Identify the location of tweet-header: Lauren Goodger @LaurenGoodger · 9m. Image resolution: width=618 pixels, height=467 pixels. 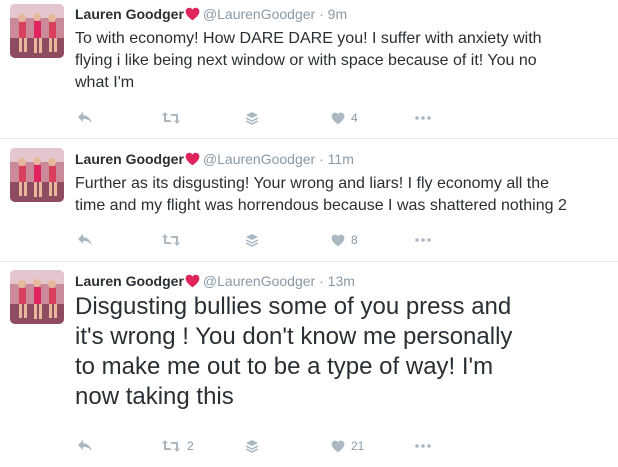
(211, 15).